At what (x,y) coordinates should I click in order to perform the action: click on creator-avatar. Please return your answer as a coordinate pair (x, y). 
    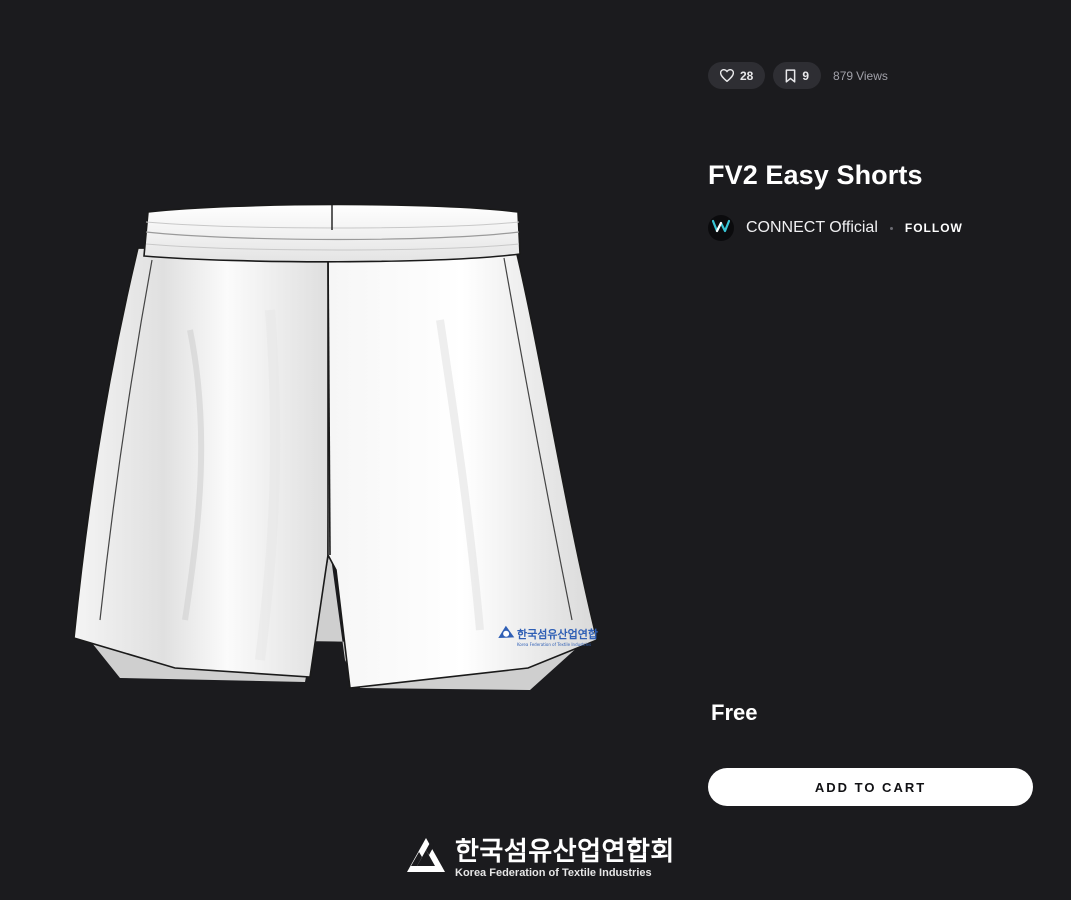
    Looking at the image, I should click on (721, 228).